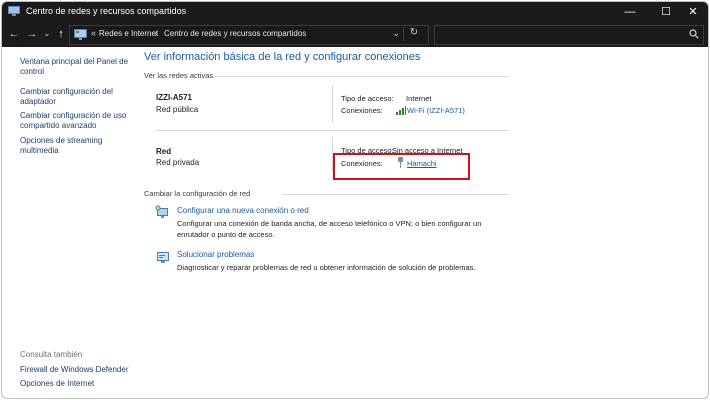 The height and width of the screenshot is (400, 710). I want to click on see-also-firewall: Firewall de Windows Defender, so click(76, 370).